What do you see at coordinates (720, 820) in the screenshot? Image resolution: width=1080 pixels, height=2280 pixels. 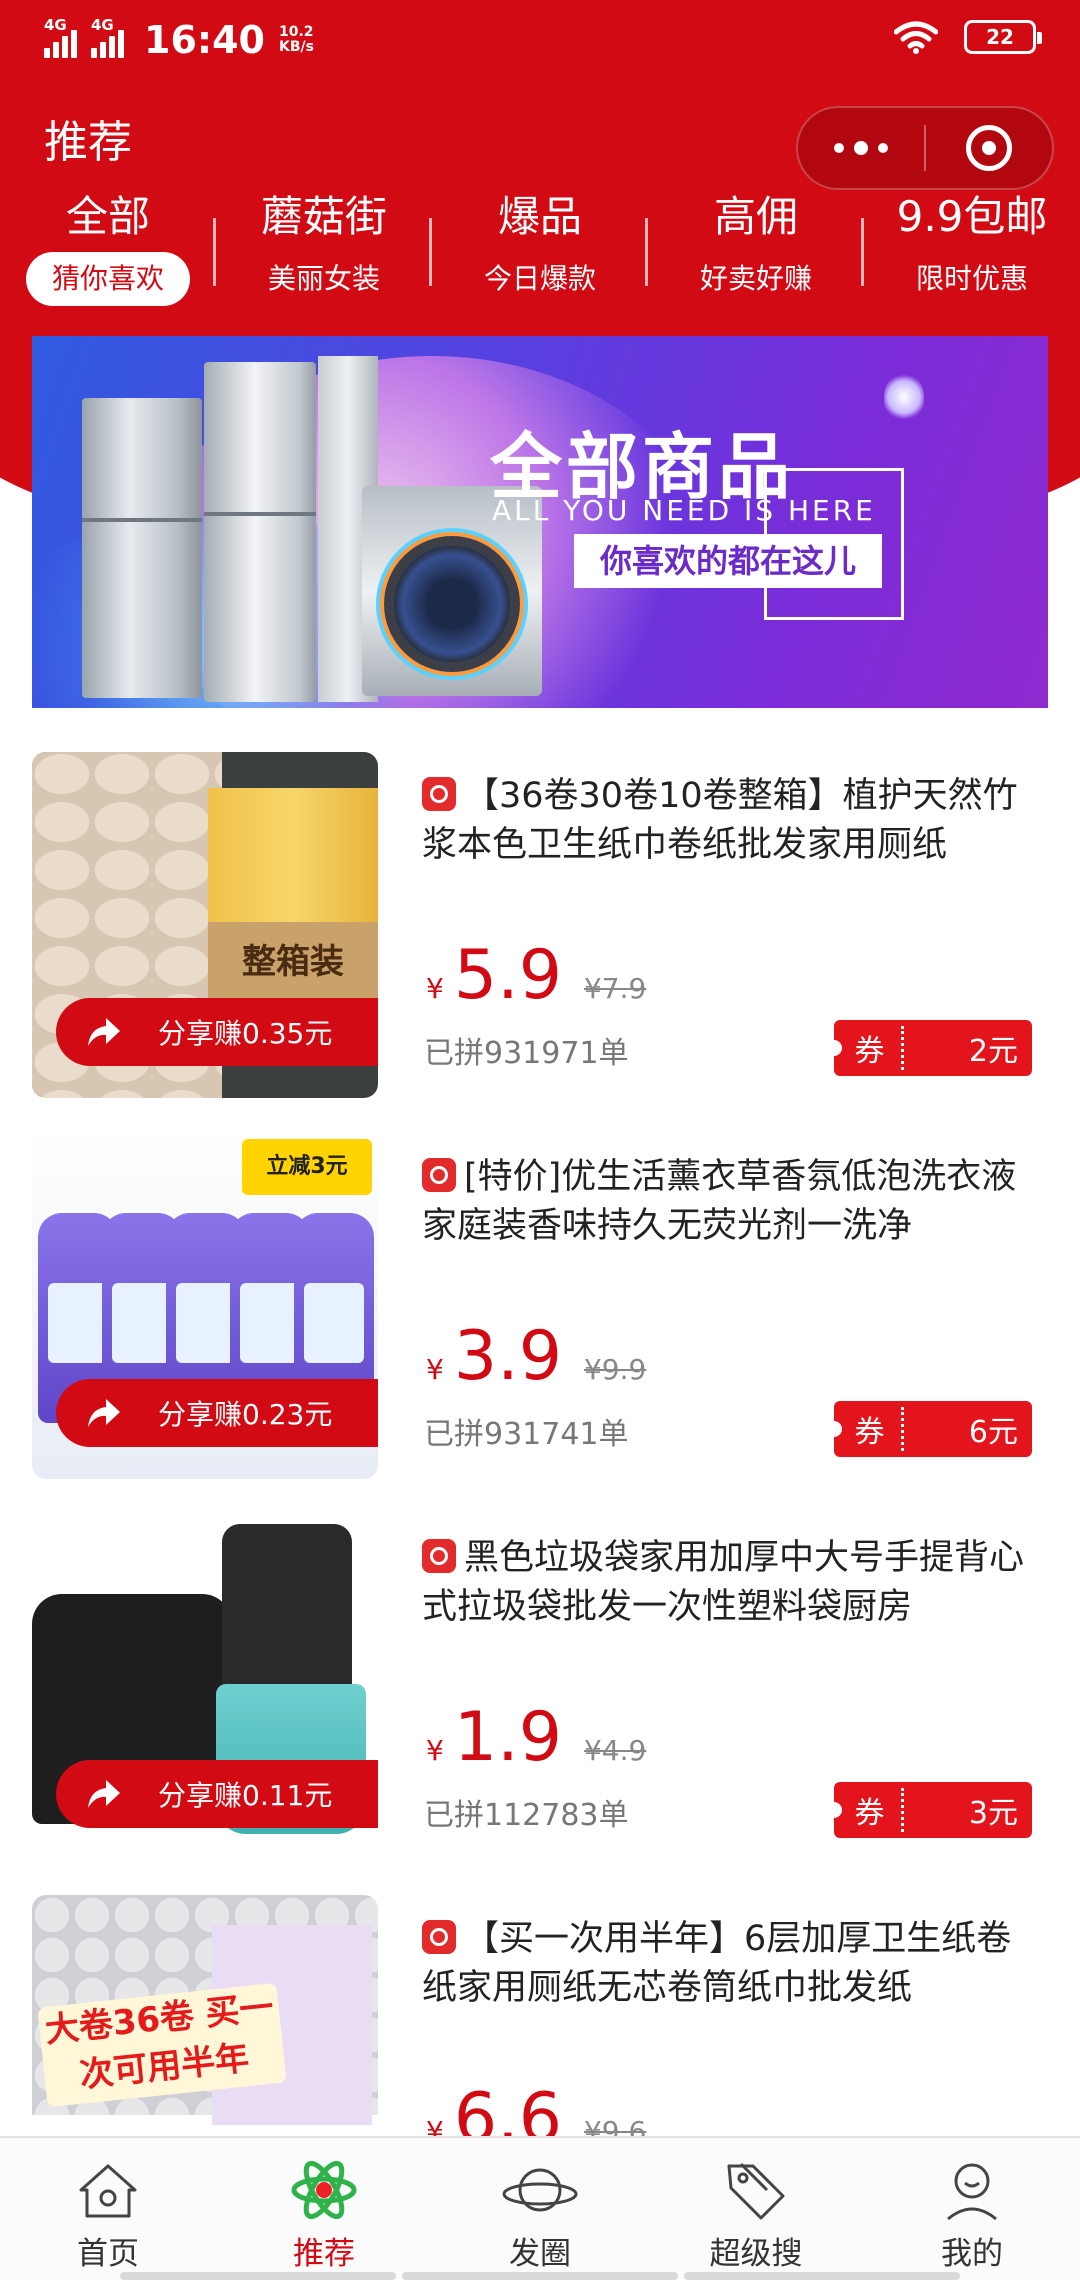 I see `product-title-text: 【36卷30卷10卷整箱】植护天然竹浆本色卫生纸巾卷纸批发家用厕纸` at bounding box center [720, 820].